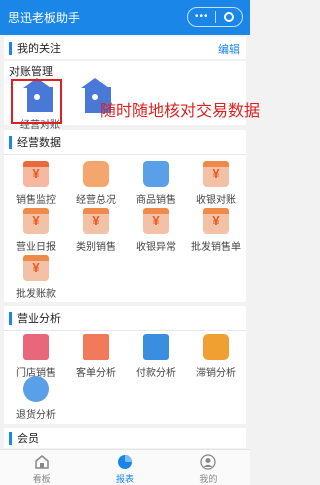 This screenshot has height=485, width=320. I want to click on return-analysis-item: 退货分析, so click(36, 398).